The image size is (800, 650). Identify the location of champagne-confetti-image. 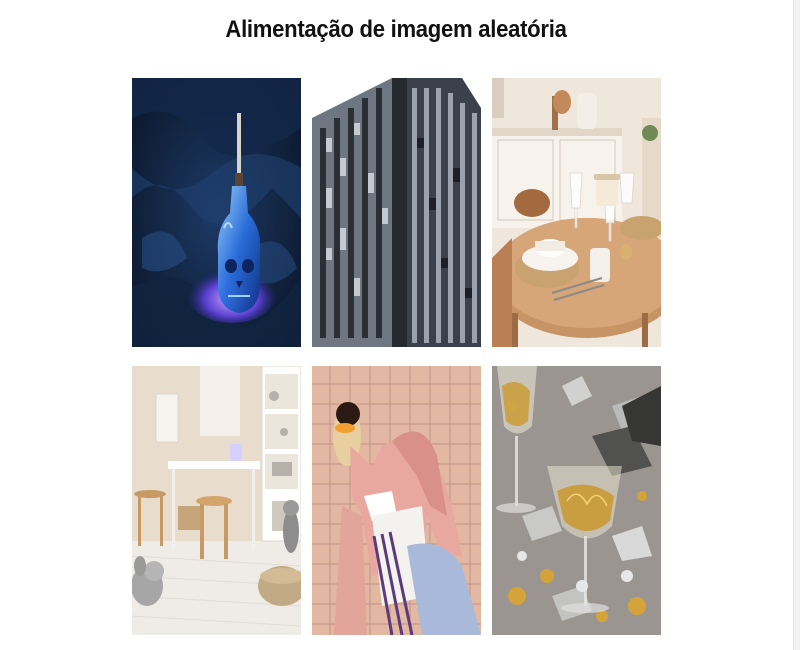
(576, 500).